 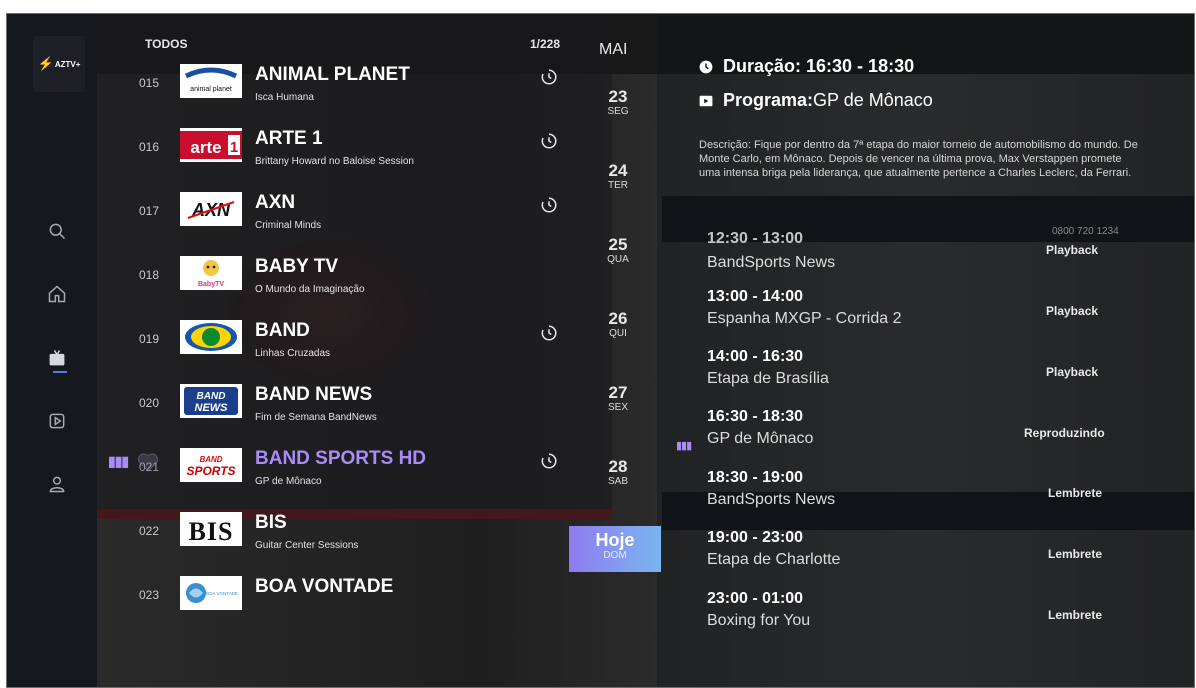 What do you see at coordinates (275, 202) in the screenshot?
I see `channel-name: AXN` at bounding box center [275, 202].